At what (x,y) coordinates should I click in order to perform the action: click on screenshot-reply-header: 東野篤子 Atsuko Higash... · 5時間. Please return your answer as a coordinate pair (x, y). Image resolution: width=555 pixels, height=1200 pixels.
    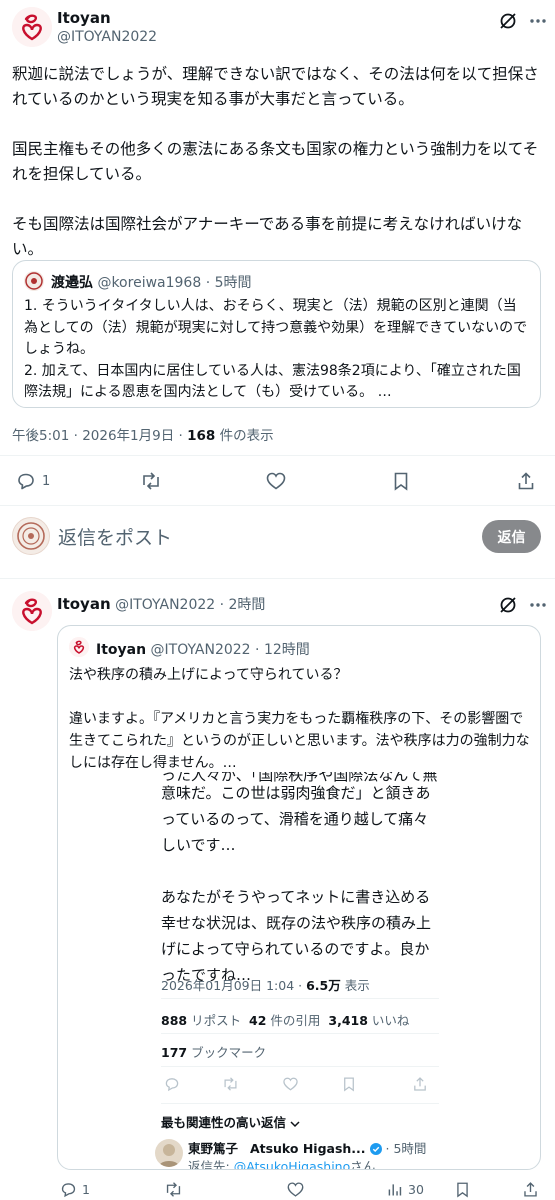
    Looking at the image, I should click on (307, 1147).